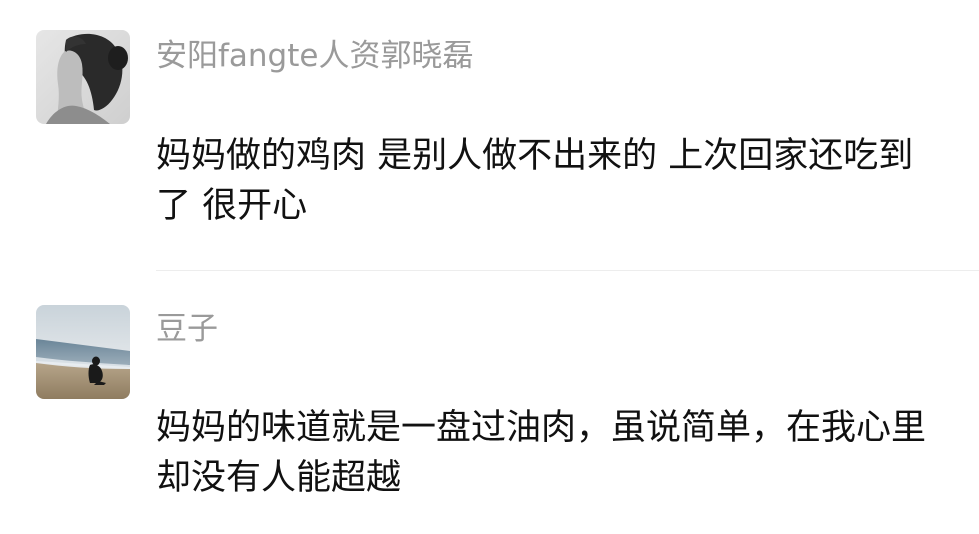  I want to click on comment-text: 妈妈的味道就是一盘过油肉，虽说简单，在我心里却没有人能超越, so click(541, 453).